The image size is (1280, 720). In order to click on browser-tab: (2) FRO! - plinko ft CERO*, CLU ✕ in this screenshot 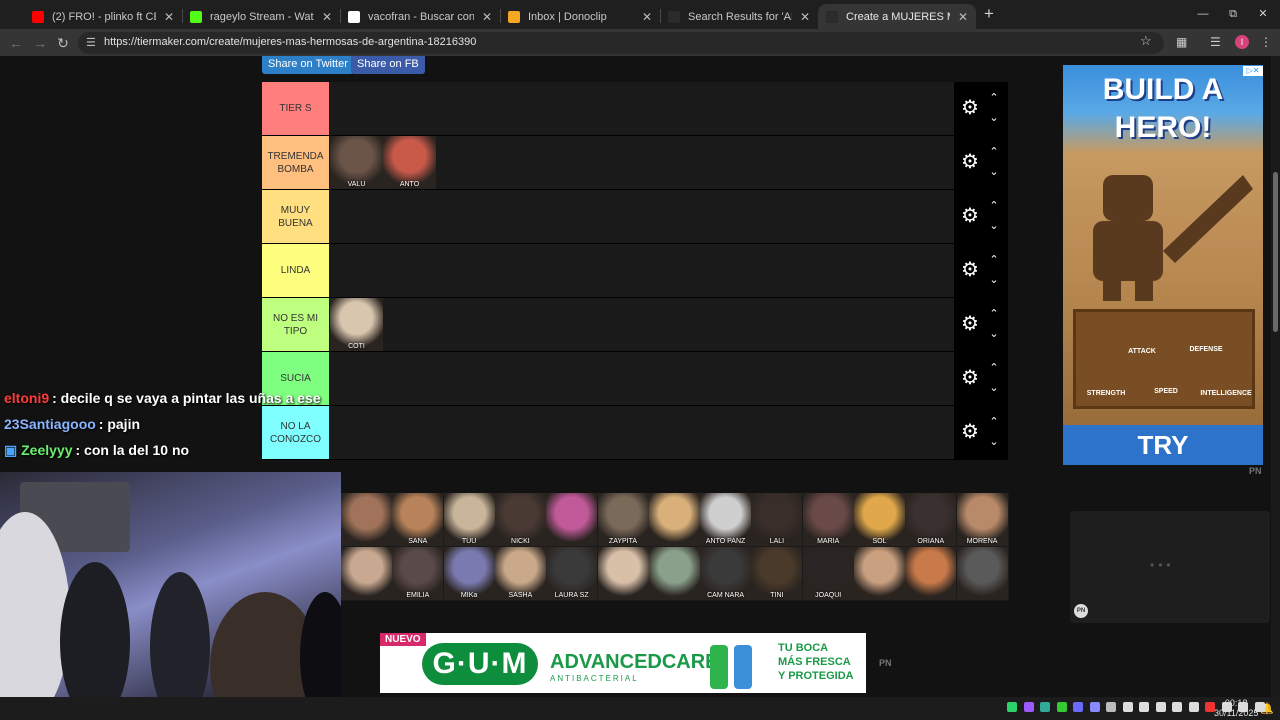, I will do `click(103, 16)`.